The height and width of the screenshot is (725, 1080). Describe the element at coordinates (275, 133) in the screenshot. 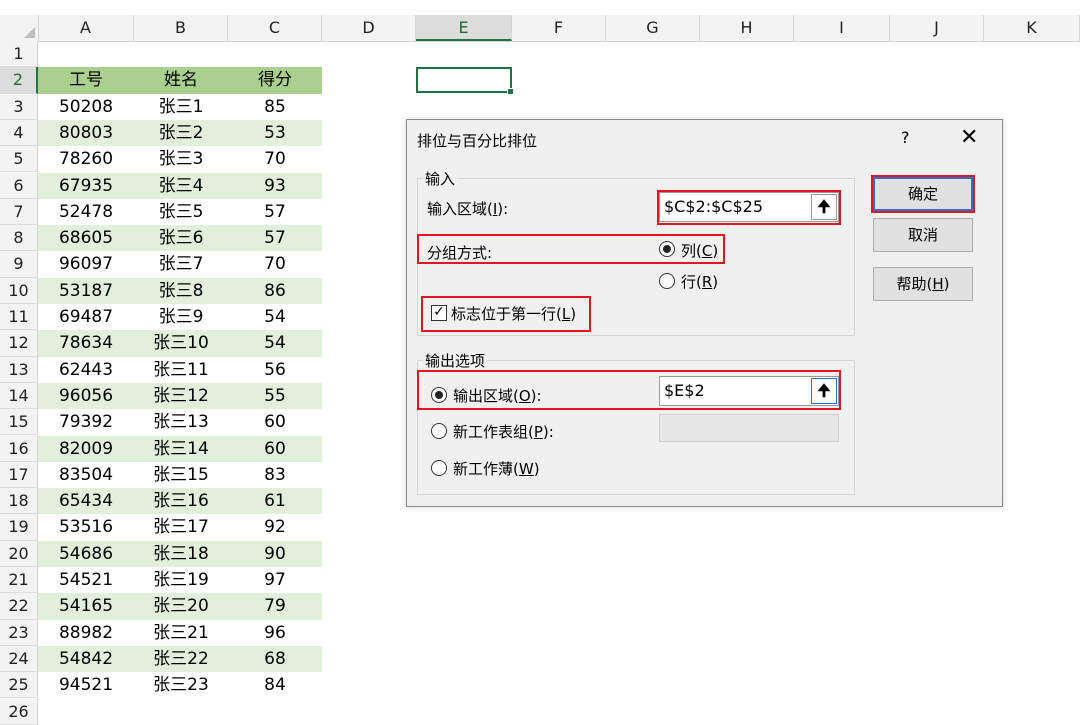

I see `cell-score: 53` at that location.